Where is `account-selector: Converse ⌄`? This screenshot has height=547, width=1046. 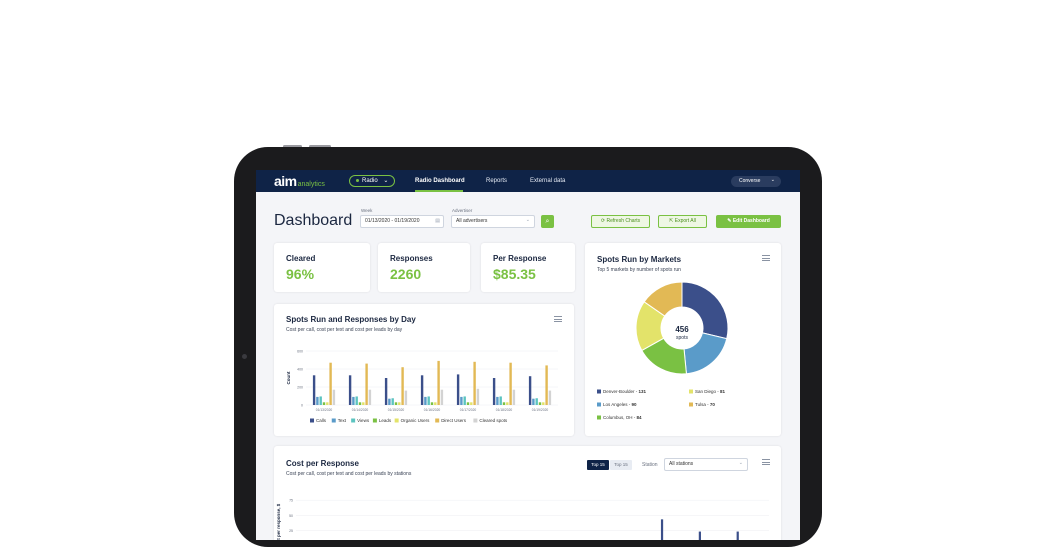 account-selector: Converse ⌄ is located at coordinates (756, 181).